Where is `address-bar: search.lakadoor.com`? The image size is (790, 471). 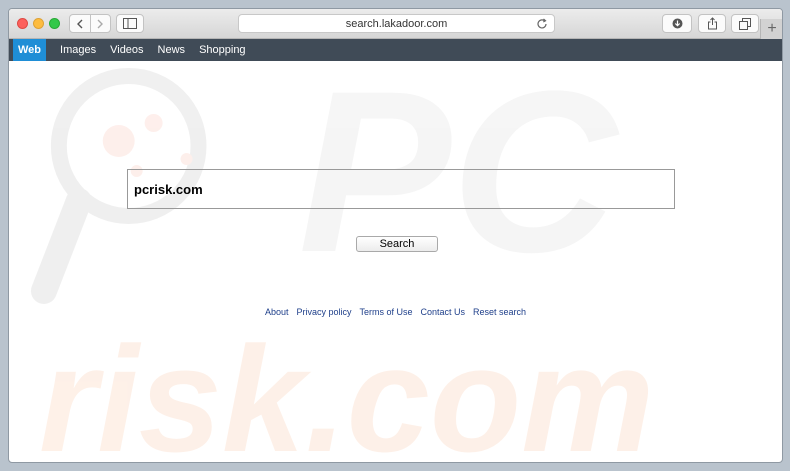
address-bar: search.lakadoor.com is located at coordinates (396, 23).